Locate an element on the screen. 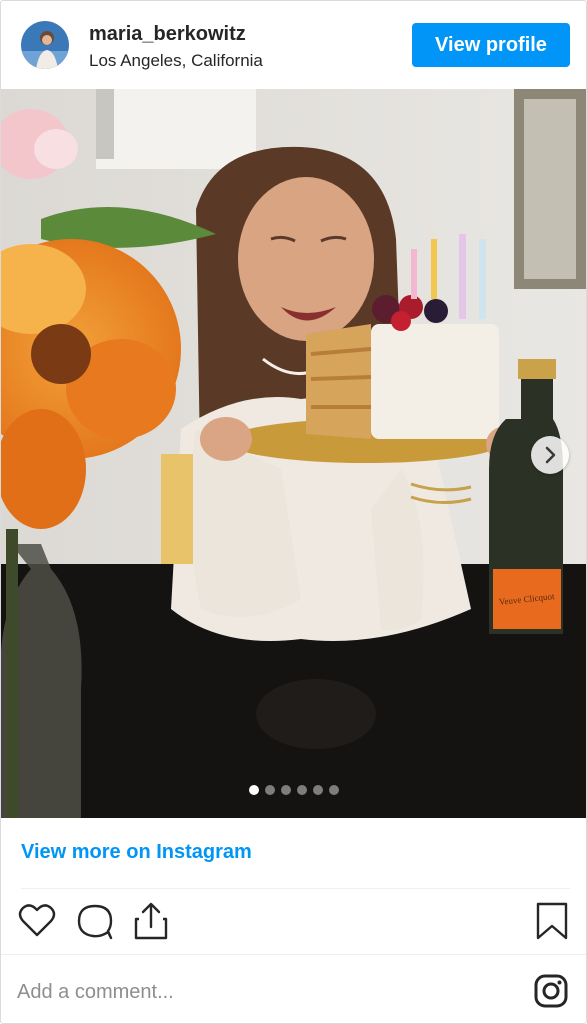 The width and height of the screenshot is (587, 1024). view-profile-button: View profile is located at coordinates (491, 45).